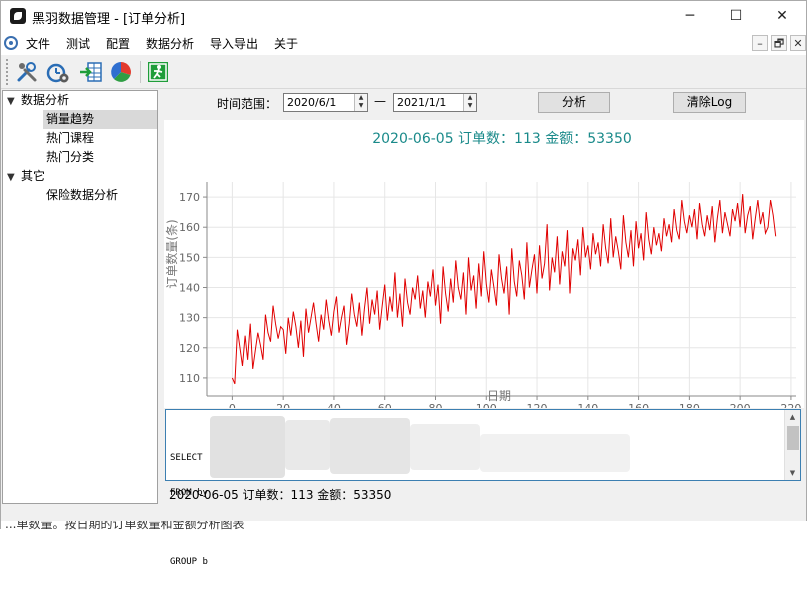 The width and height of the screenshot is (807, 591). I want to click on menu-bar: 文件 测试 配置 数据分析 导入导出 关于 – 🗗 ✕, so click(403, 43).